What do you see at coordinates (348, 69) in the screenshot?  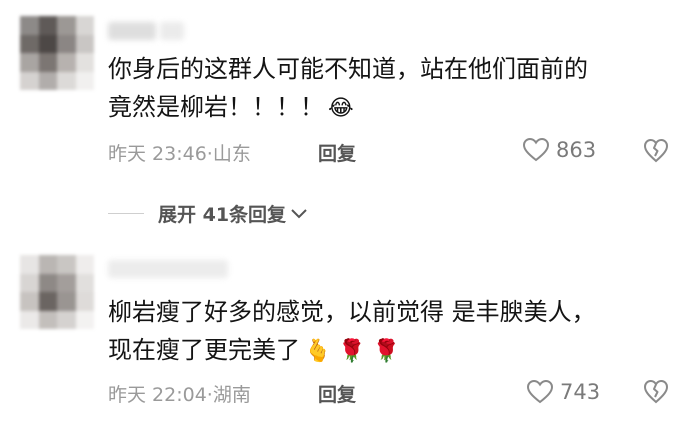 I see `comment-text-line: 你身后的这群人可能不知道，站在他们面前的` at bounding box center [348, 69].